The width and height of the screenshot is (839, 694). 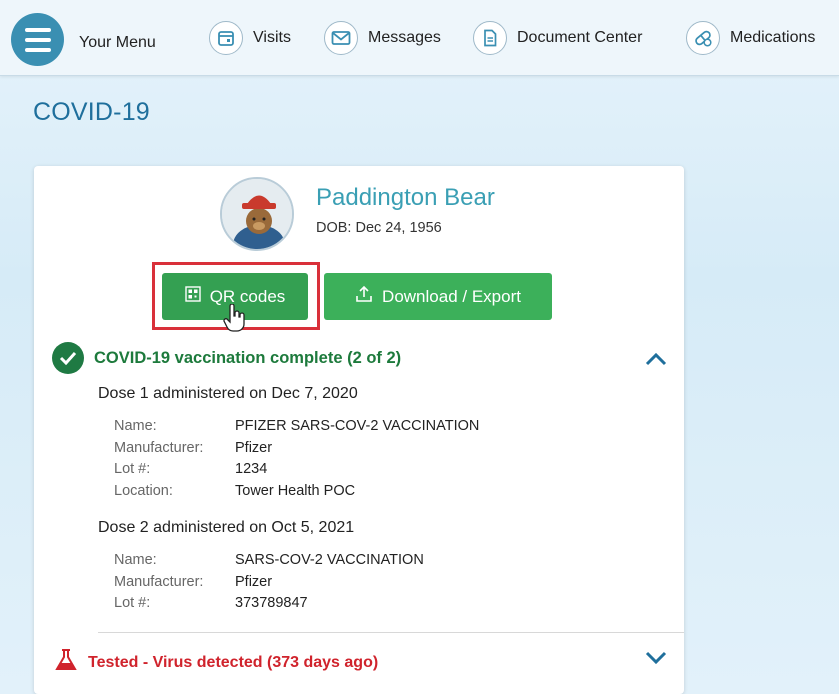 I want to click on nav-medications-label: Medications, so click(x=773, y=37).